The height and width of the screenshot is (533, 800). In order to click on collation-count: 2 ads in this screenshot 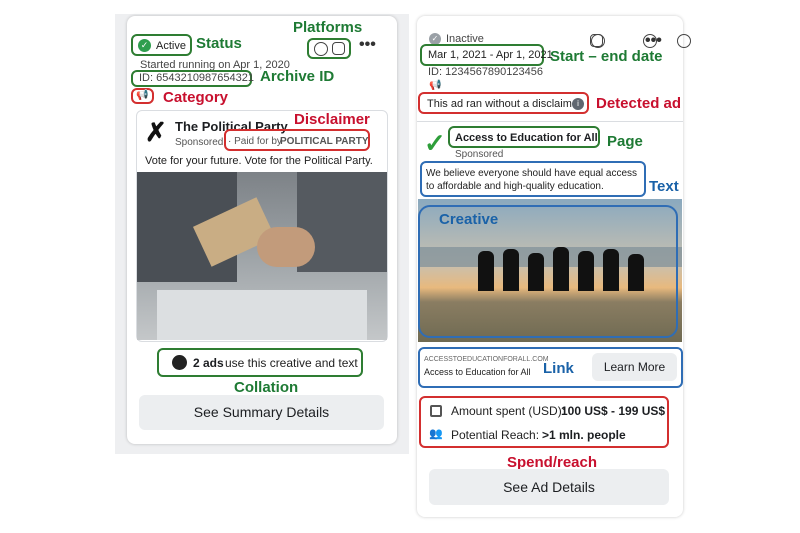, I will do `click(208, 363)`.